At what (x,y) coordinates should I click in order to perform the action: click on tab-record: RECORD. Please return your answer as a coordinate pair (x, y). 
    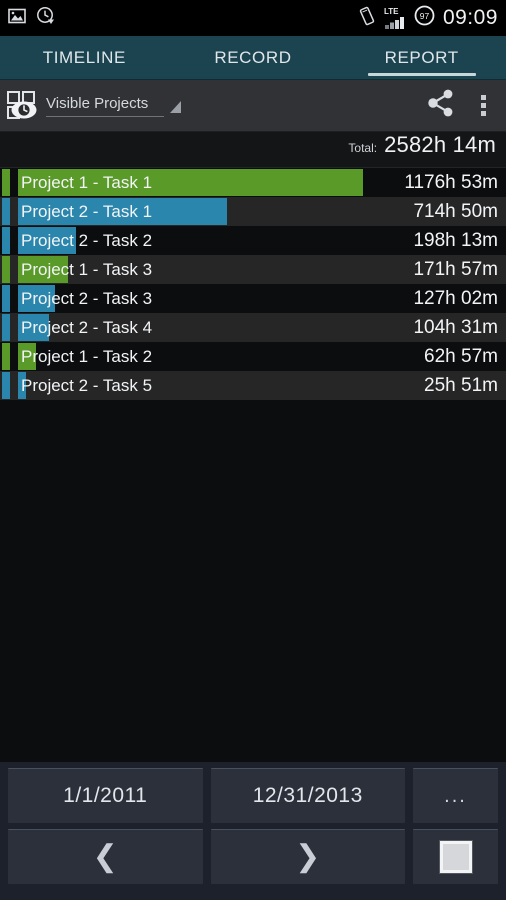
    Looking at the image, I should click on (253, 57).